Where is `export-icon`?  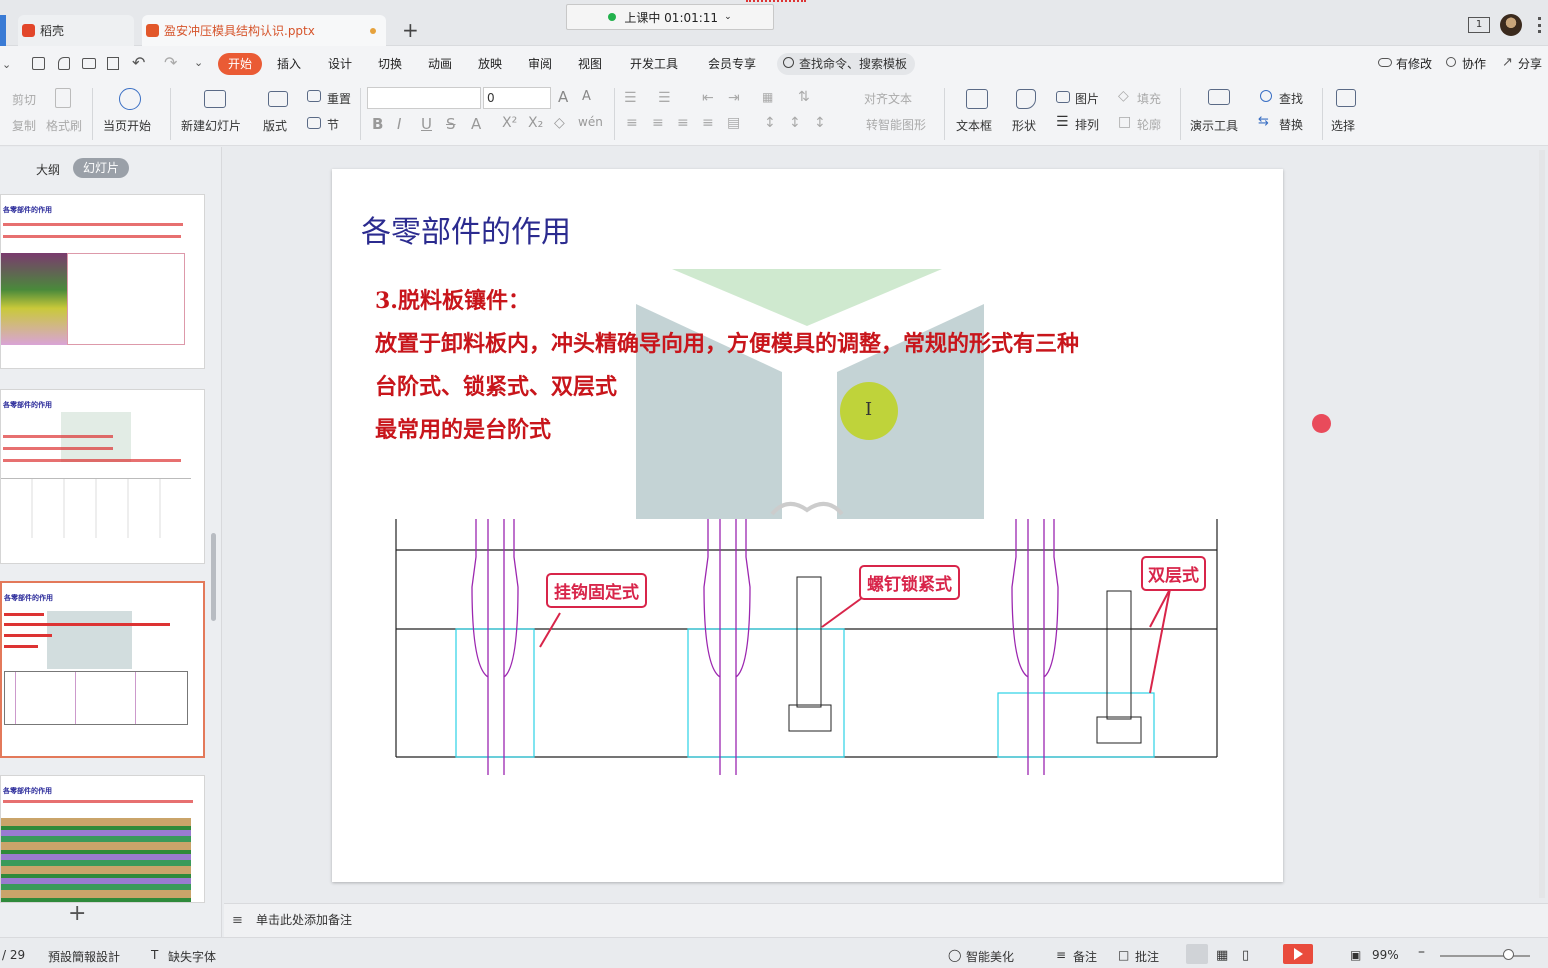
export-icon is located at coordinates (64, 63).